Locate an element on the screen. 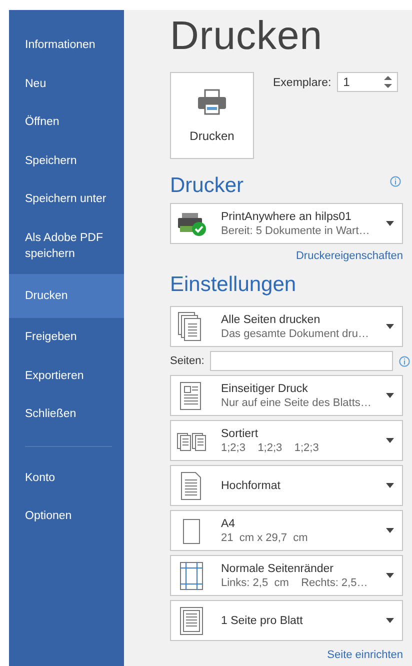 Image resolution: width=412 pixels, height=666 pixels. sidebar-item: Speichern is located at coordinates (66, 161).